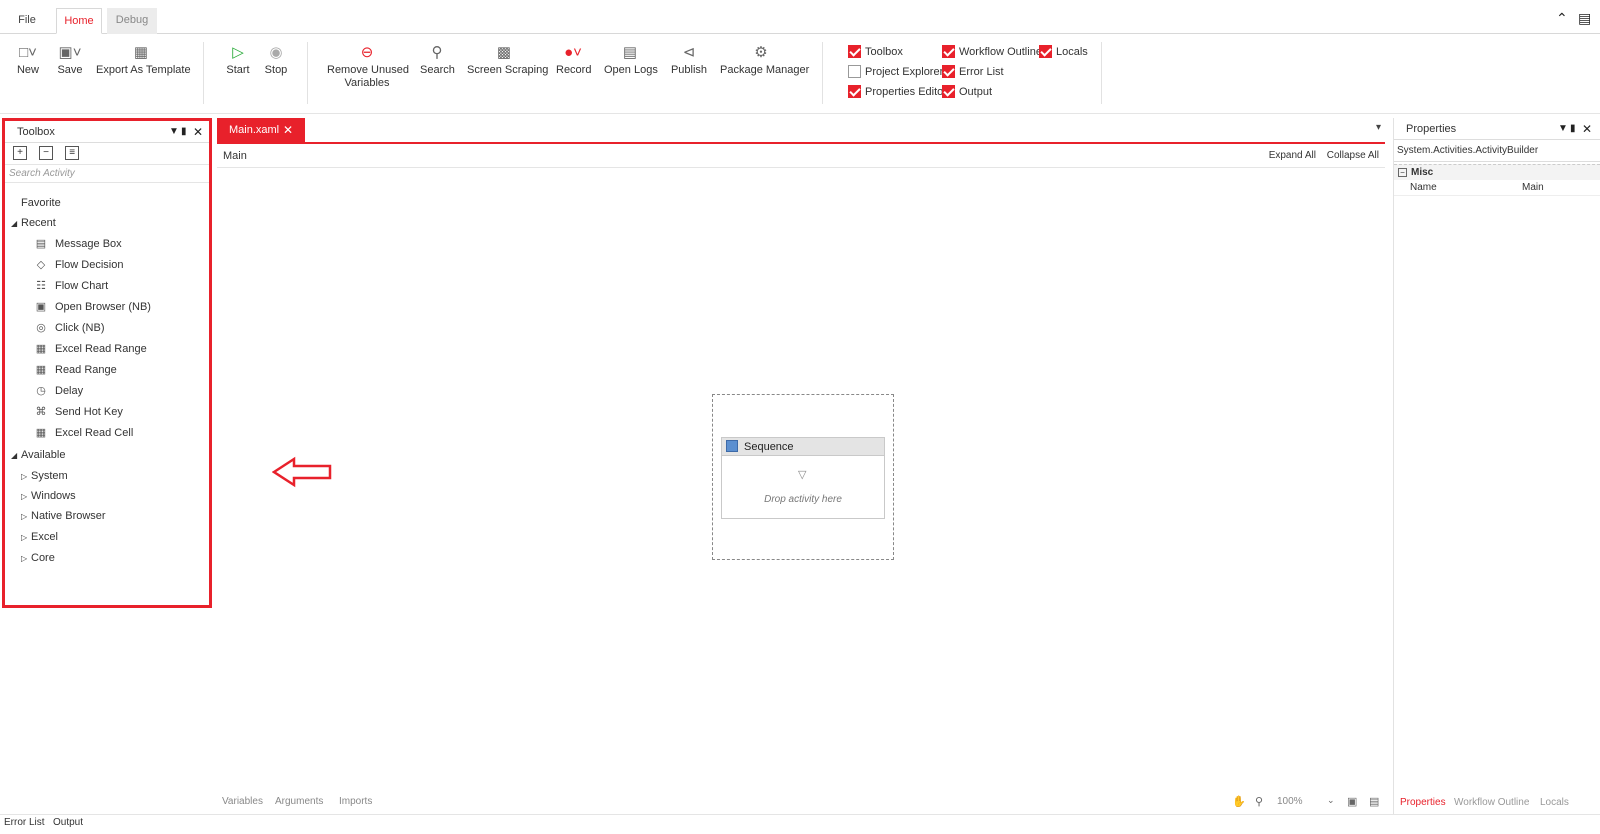  What do you see at coordinates (573, 59) in the screenshot?
I see `record-button: ●˅ Record` at bounding box center [573, 59].